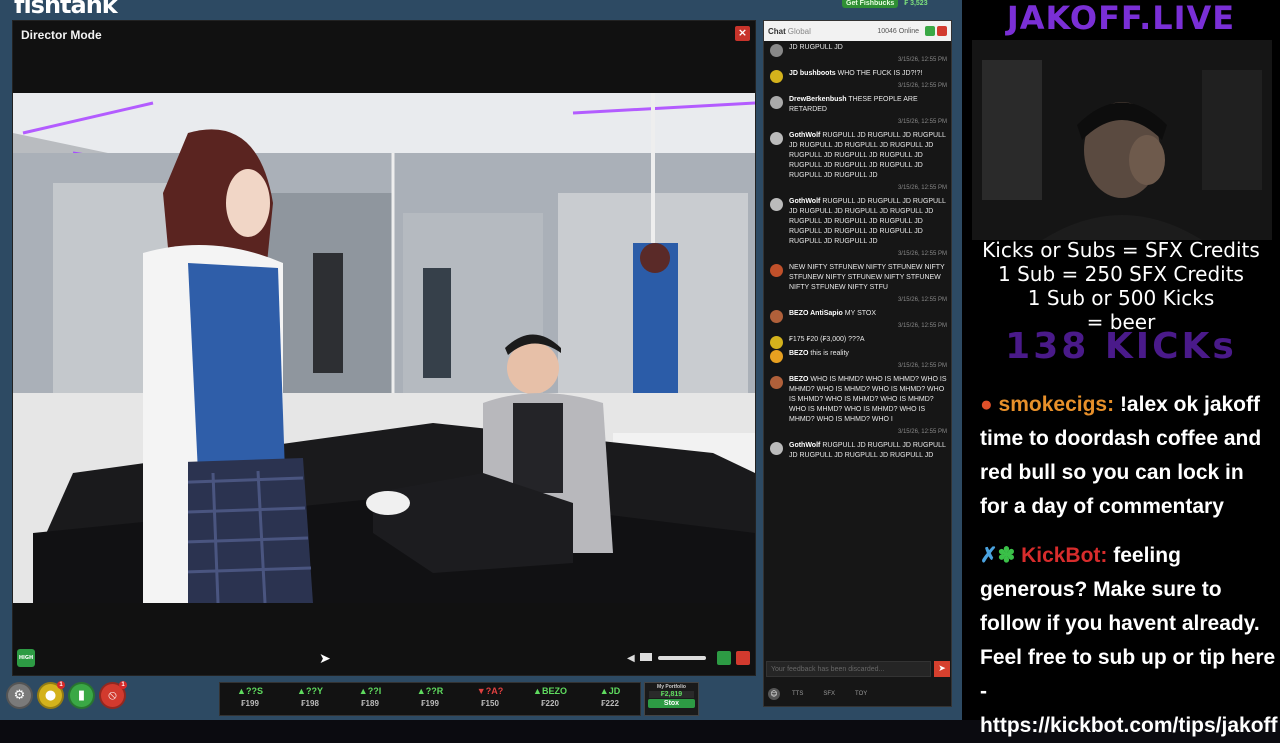 The height and width of the screenshot is (743, 1280). What do you see at coordinates (370, 691) in the screenshot?
I see `stock-symbol: ▲??I` at bounding box center [370, 691].